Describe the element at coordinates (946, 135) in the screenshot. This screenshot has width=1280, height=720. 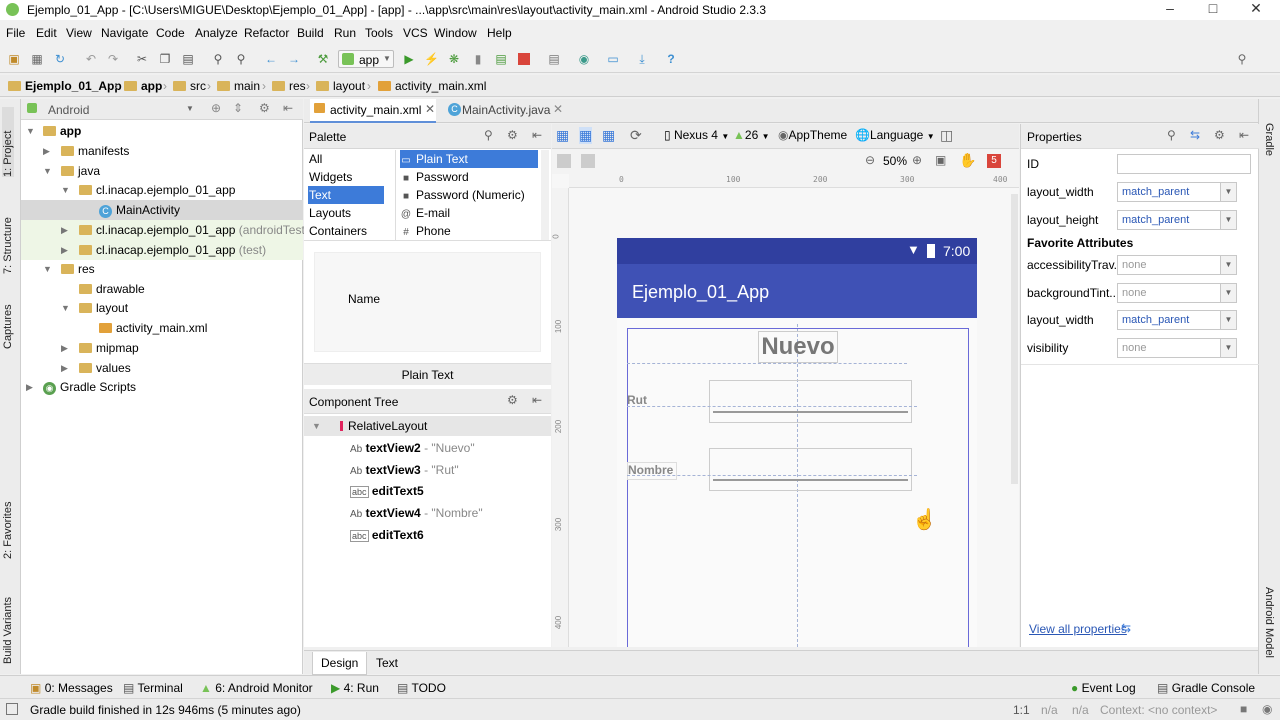
I see `layout-variants-icon: ◫` at that location.